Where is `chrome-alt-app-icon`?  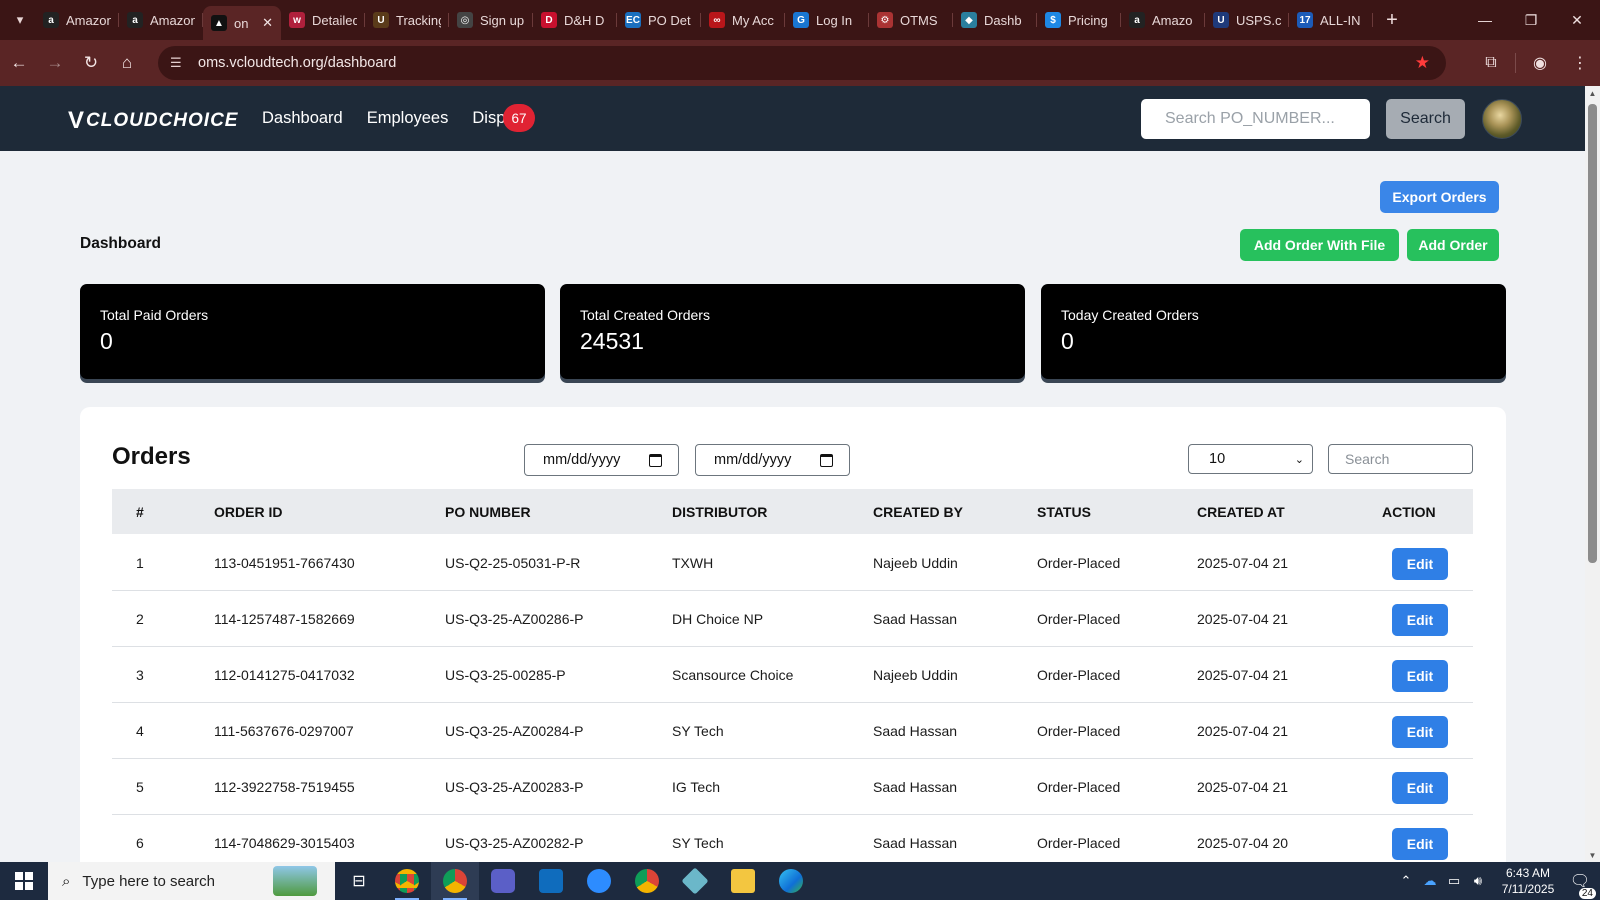 chrome-alt-app-icon is located at coordinates (647, 881).